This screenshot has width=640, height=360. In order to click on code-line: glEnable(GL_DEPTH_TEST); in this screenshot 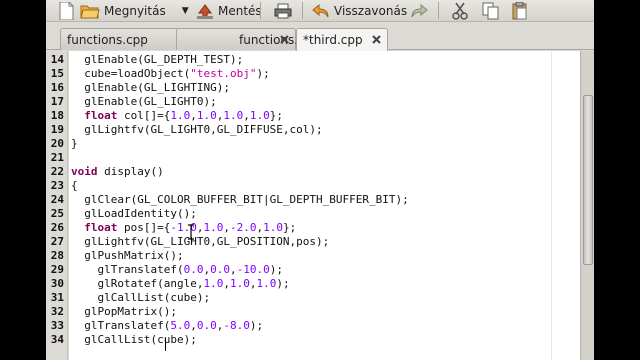, I will do `click(157, 60)`.